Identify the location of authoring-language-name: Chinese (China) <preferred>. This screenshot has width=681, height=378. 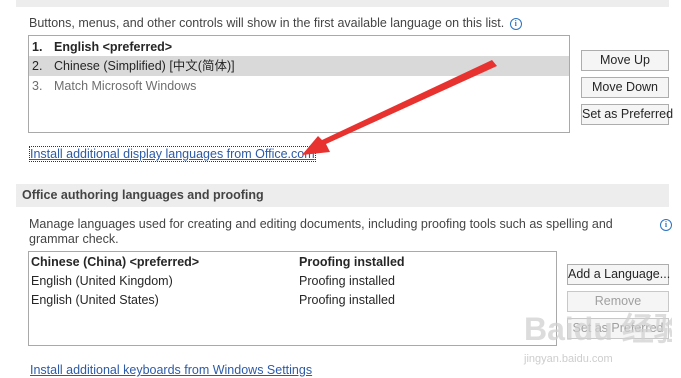
(115, 262).